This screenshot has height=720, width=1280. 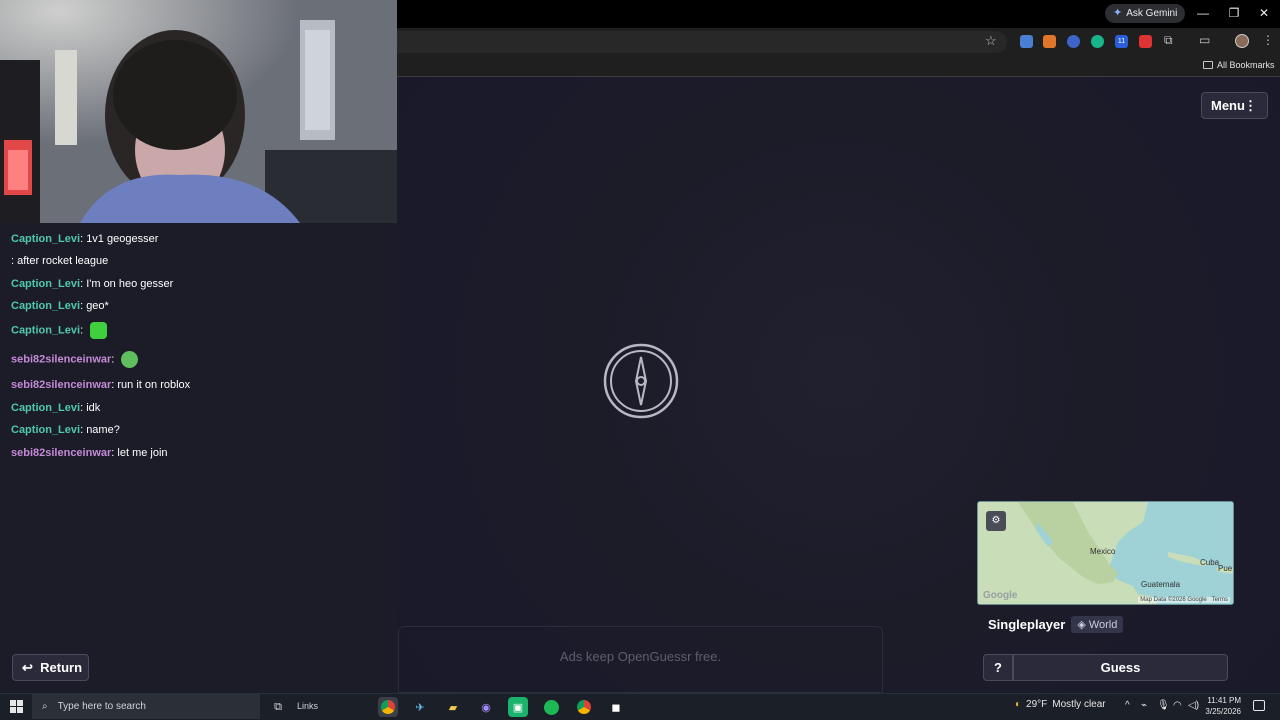 What do you see at coordinates (90, 408) in the screenshot?
I see `chat-text: : idk` at bounding box center [90, 408].